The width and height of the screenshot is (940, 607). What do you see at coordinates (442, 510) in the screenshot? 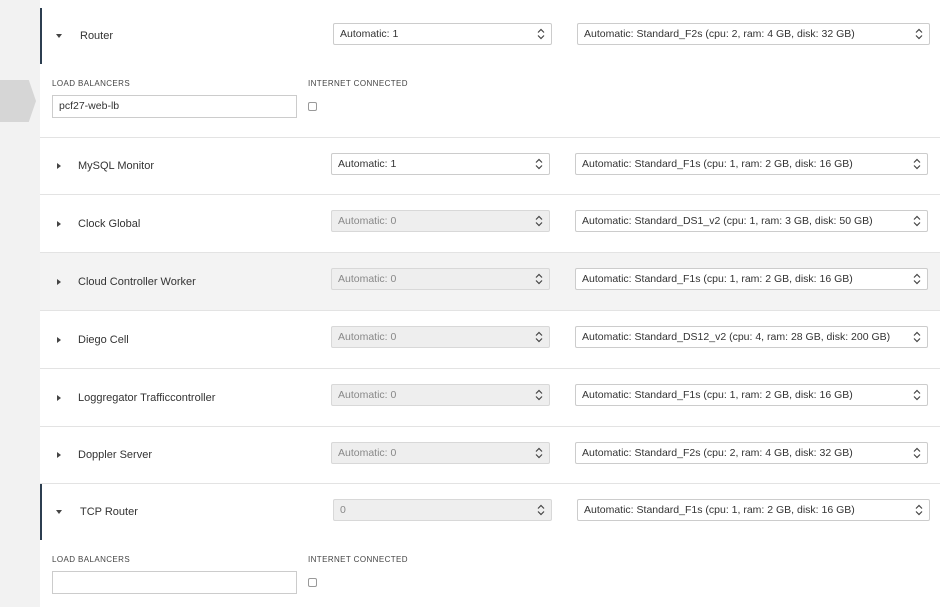
I see `instances-select: 0` at bounding box center [442, 510].